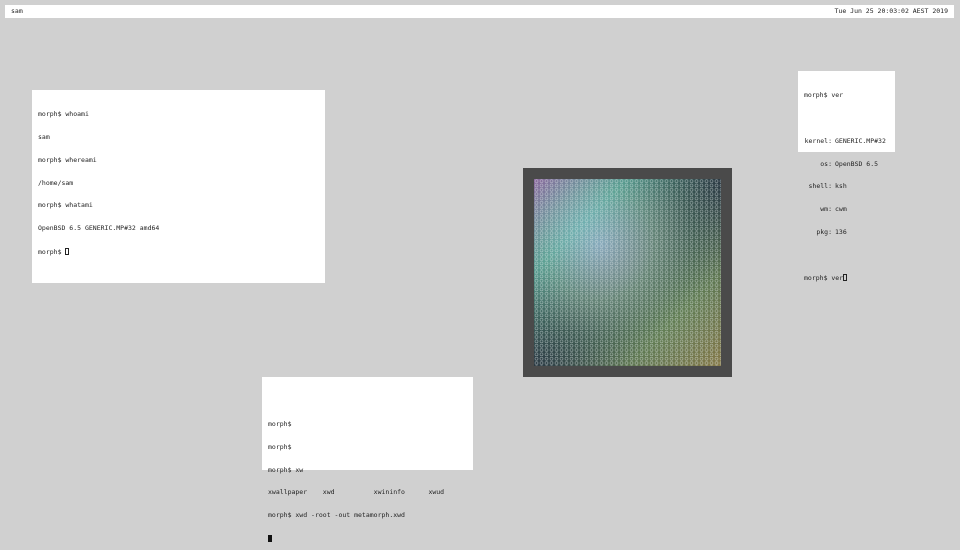 The width and height of the screenshot is (960, 550). I want to click on clock: Tue Jun 25 20:03:02 AEST 2019, so click(891, 11).